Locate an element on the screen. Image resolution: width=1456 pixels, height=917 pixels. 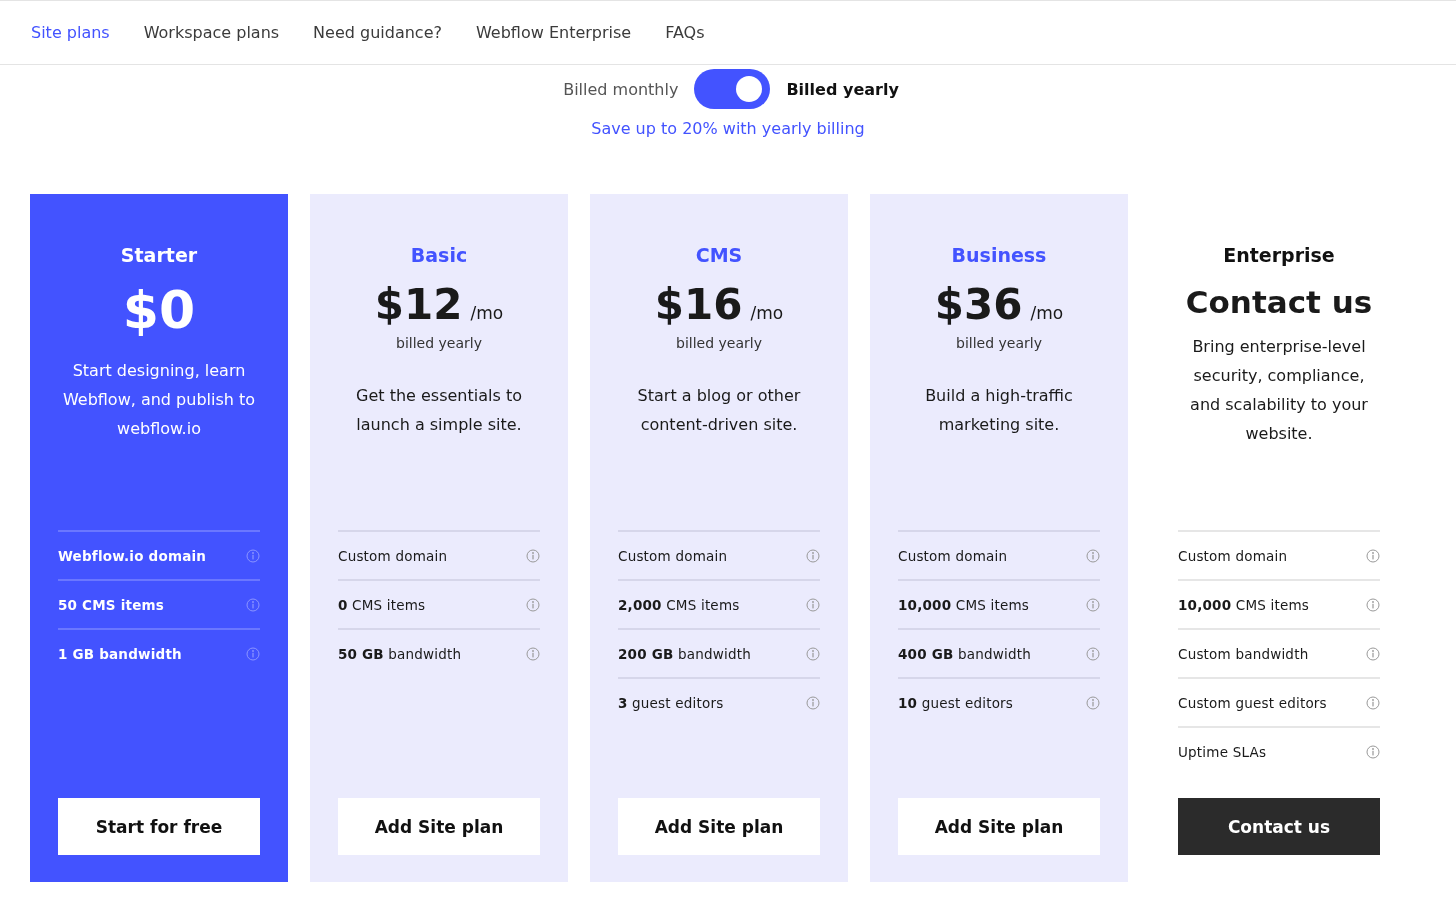
plan-description: Start designing, learn Webflow, and publish to webflow.io is located at coordinates (159, 400).